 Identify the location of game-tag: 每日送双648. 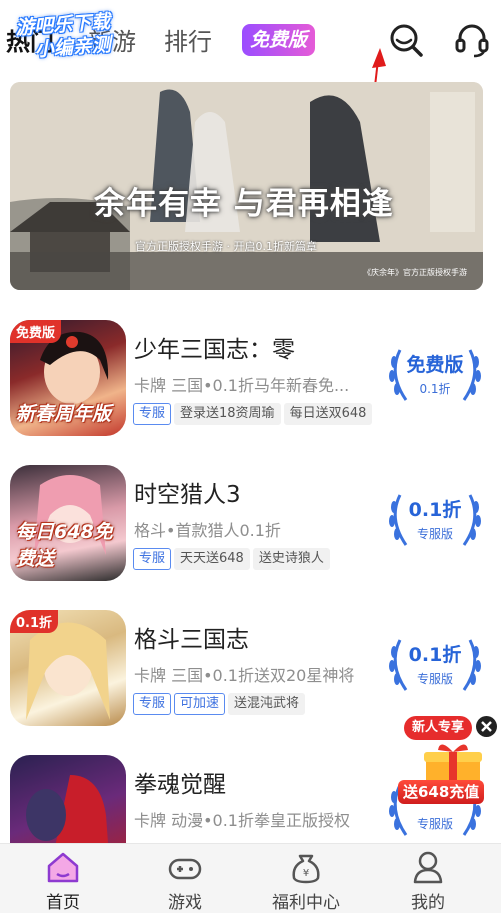
(328, 414).